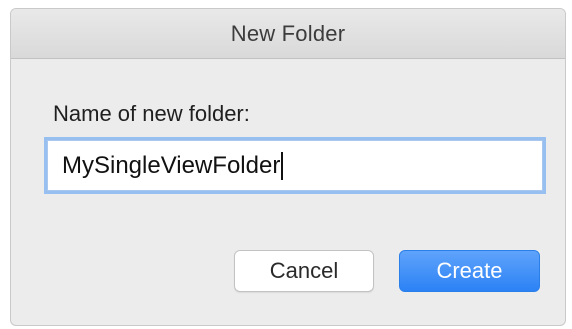 This screenshot has height=329, width=572. Describe the element at coordinates (304, 271) in the screenshot. I see `cancel-button: Cancel` at that location.